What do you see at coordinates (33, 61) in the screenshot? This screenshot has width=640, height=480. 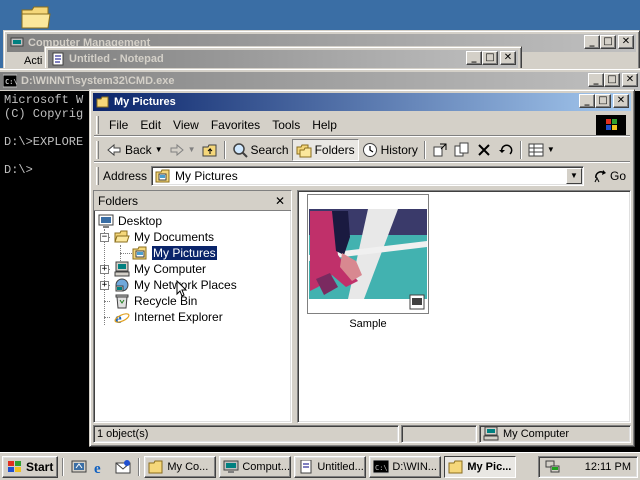 I see `partial-text: Acti` at bounding box center [33, 61].